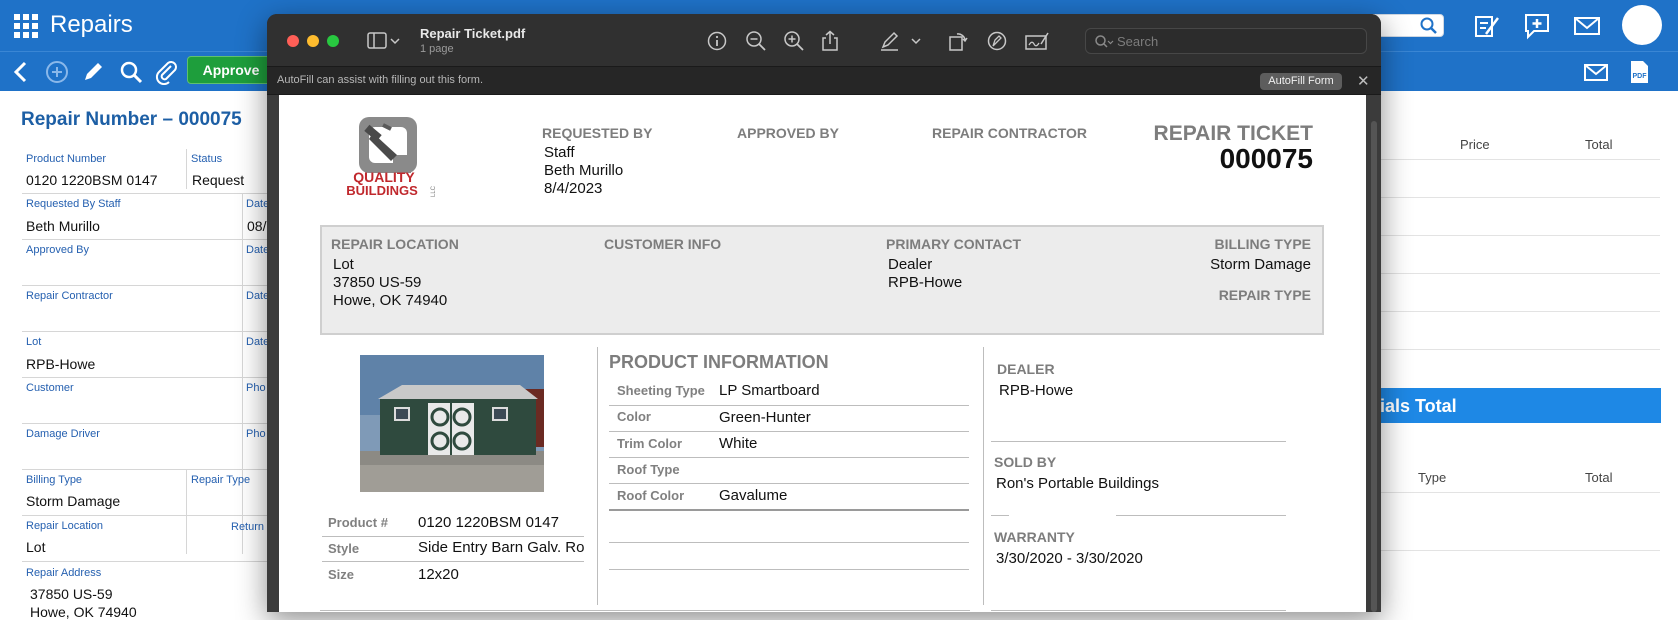 The image size is (1678, 620). I want to click on product-row-value: White, so click(738, 443).